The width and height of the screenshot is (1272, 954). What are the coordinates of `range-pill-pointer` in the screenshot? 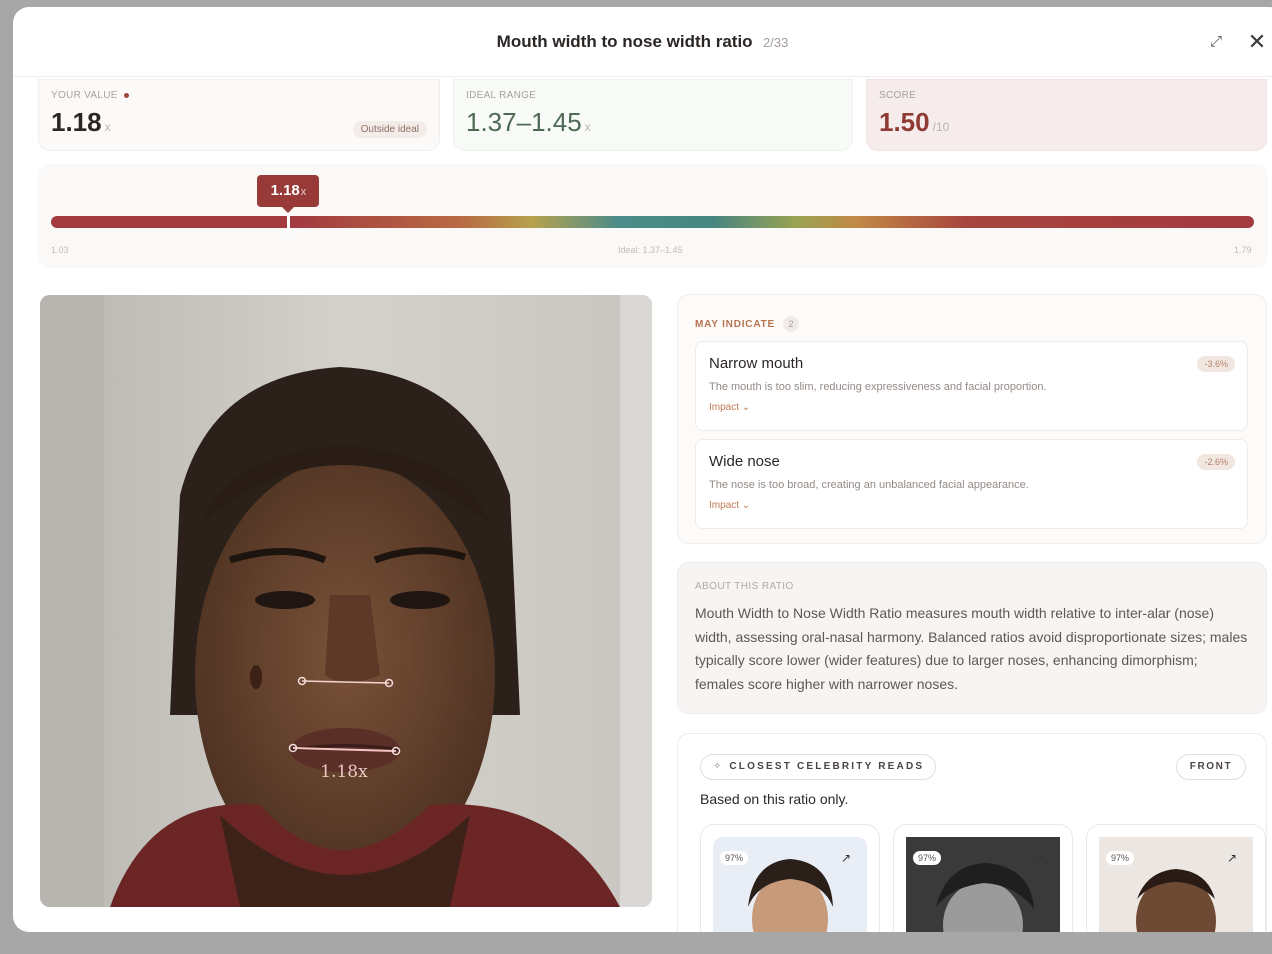 It's located at (288, 210).